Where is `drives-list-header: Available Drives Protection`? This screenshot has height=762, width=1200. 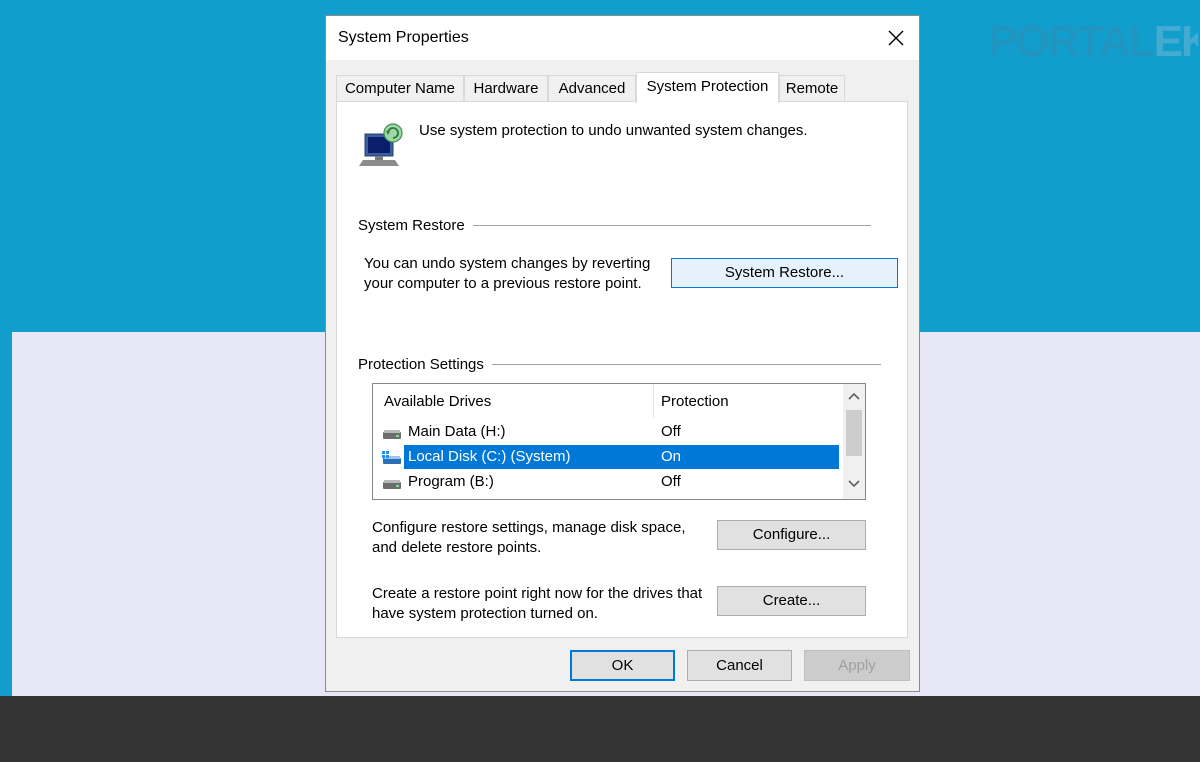 drives-list-header: Available Drives Protection is located at coordinates (608, 401).